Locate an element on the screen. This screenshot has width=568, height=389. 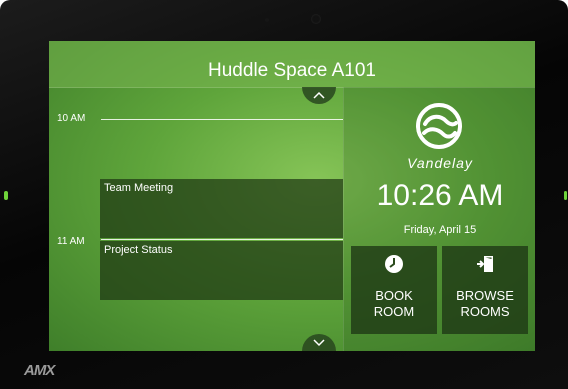
browse-rooms-button: BROWSE ROOMS is located at coordinates (485, 290).